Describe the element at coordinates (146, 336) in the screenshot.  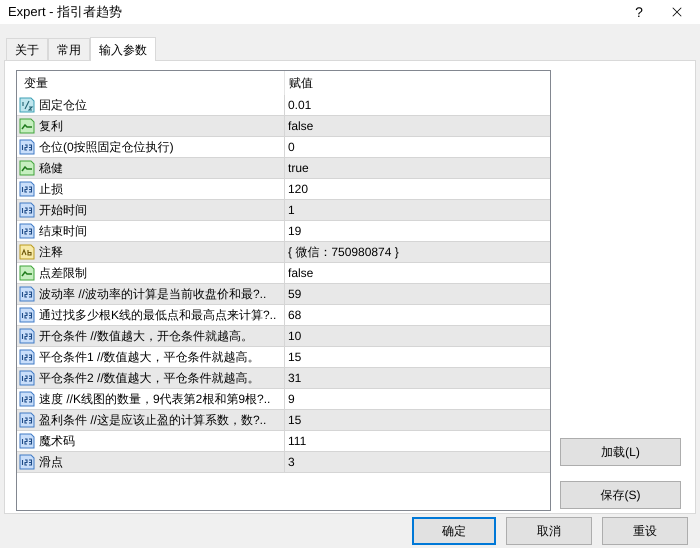
I see `parameter-name: 开仓条件 //数值越大，开仓条件就越高。` at that location.